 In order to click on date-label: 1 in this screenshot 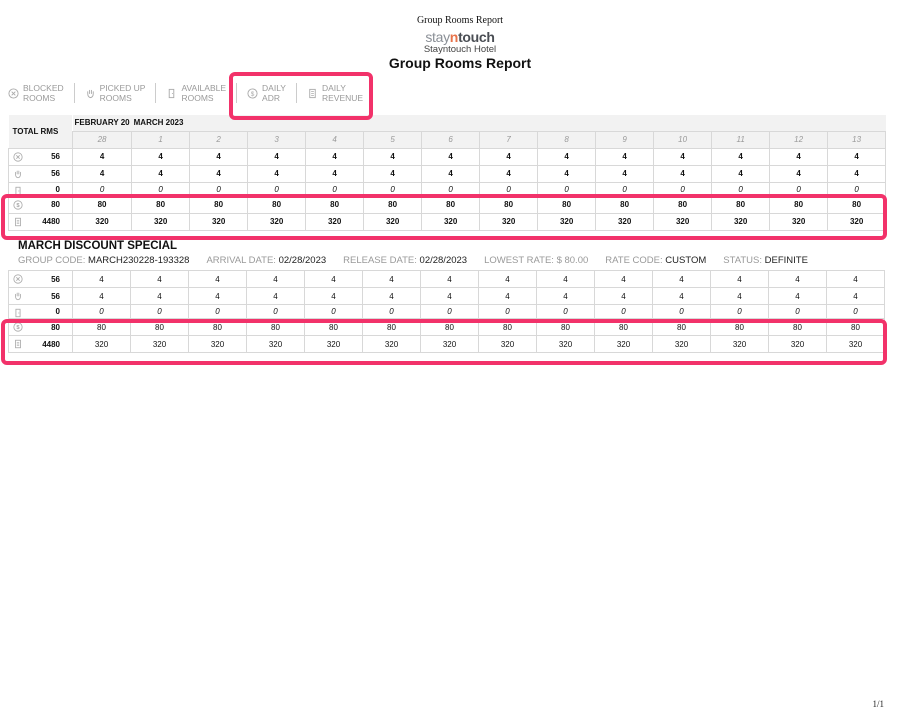, I will do `click(161, 139)`.